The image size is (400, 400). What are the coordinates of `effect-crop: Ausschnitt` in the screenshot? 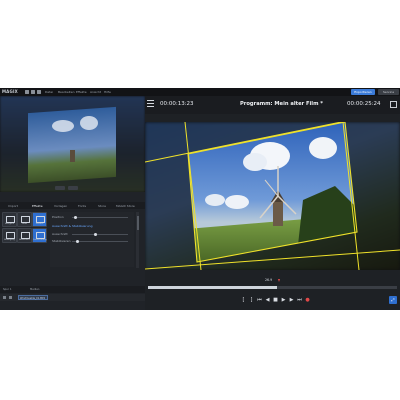 It's located at (24, 235).